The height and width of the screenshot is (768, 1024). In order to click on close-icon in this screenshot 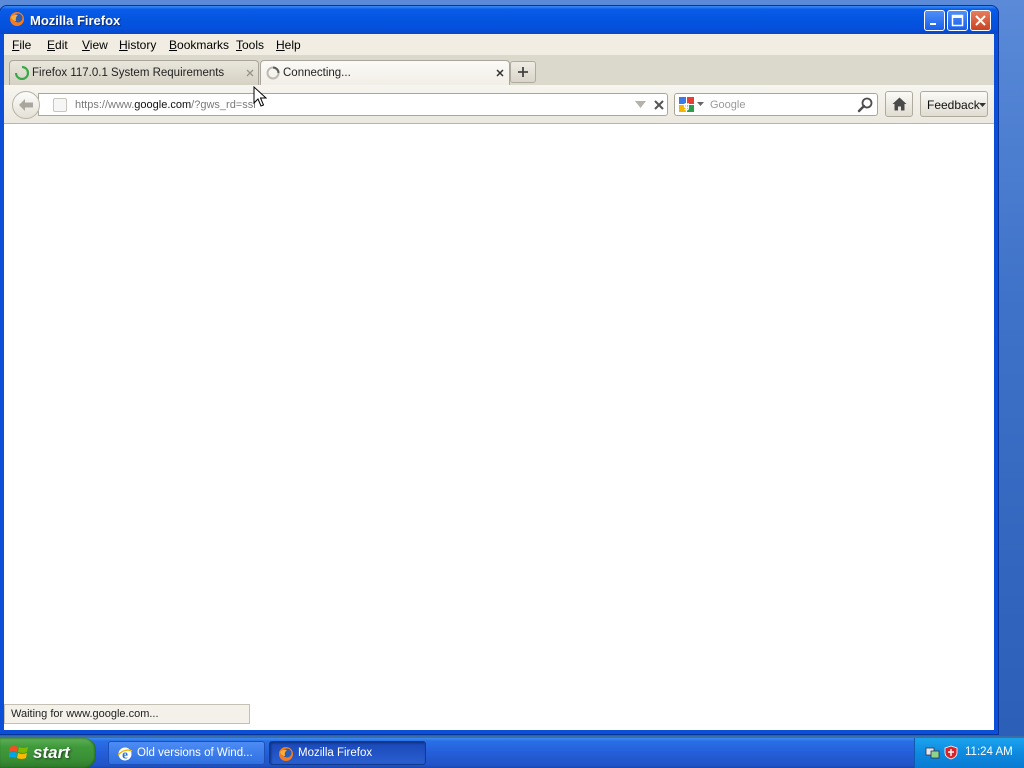, I will do `click(980, 20)`.